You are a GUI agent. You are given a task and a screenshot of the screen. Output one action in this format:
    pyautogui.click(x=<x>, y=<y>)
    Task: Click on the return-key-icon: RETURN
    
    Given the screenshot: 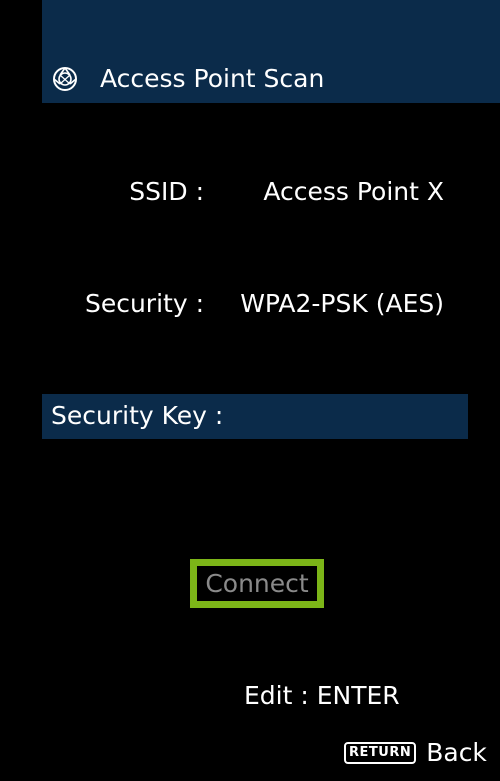 What is the action you would take?
    pyautogui.click(x=380, y=753)
    